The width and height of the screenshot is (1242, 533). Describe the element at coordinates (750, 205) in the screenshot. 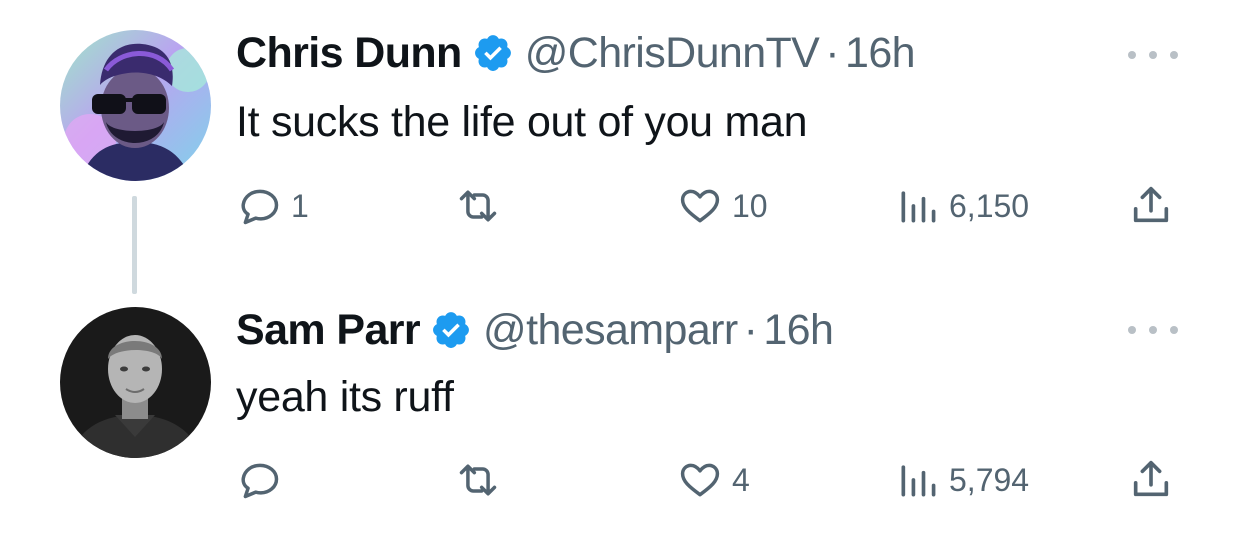

I see `like-count: 10` at that location.